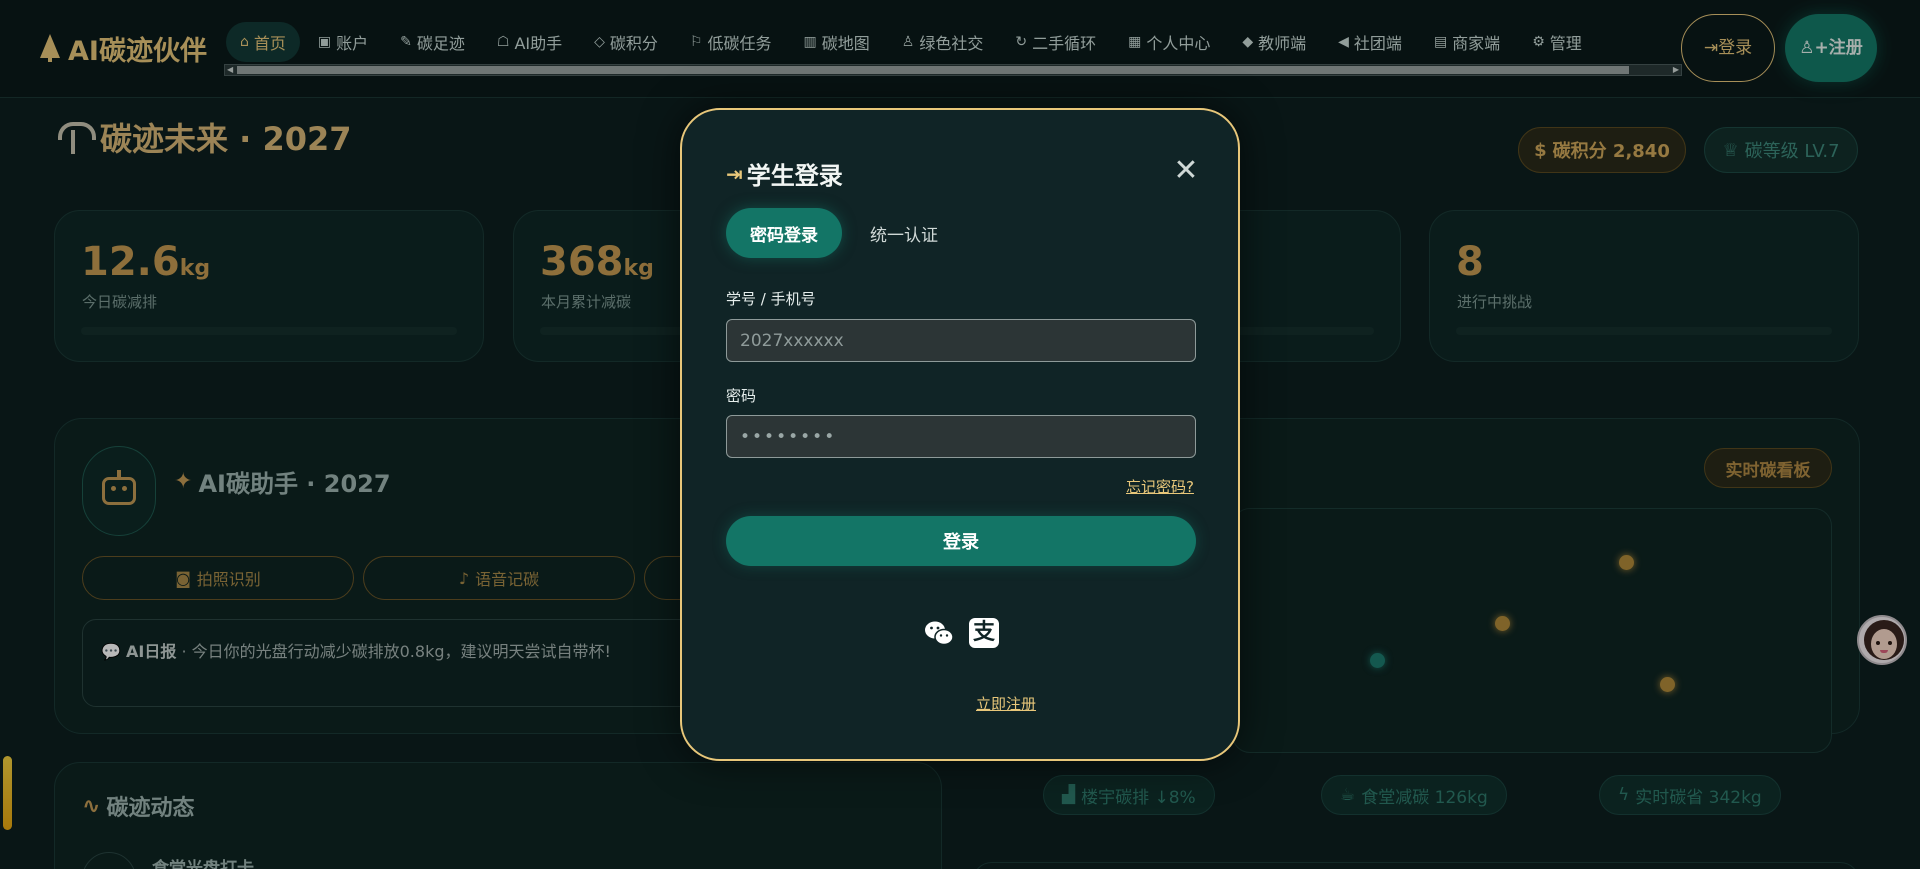  Describe the element at coordinates (771, 299) in the screenshot. I see `id-field-label: 学号 / 手机号` at that location.